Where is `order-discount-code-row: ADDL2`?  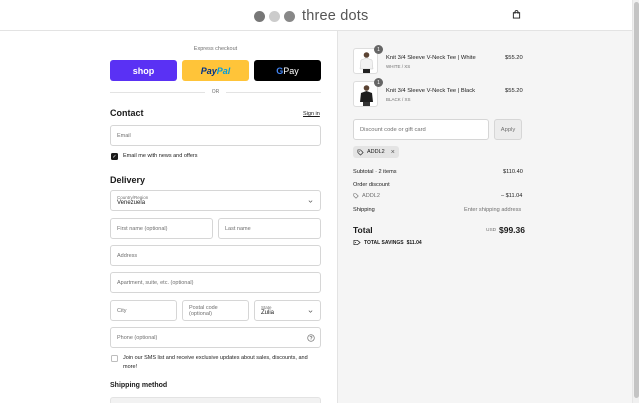 order-discount-code-row: ADDL2 is located at coordinates (366, 196).